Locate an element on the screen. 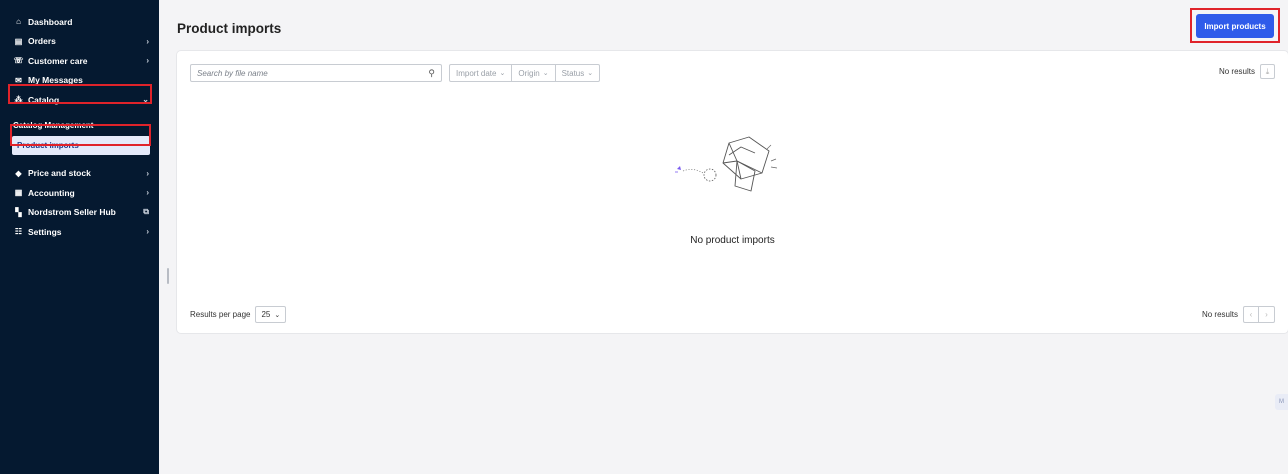 This screenshot has height=474, width=1288. settings-icon: ☷ is located at coordinates (18, 232).